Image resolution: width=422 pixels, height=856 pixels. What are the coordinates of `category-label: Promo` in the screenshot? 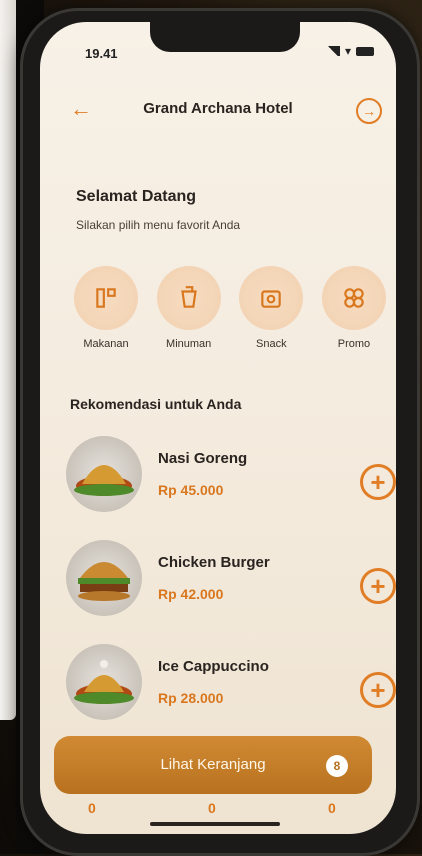 It's located at (354, 344).